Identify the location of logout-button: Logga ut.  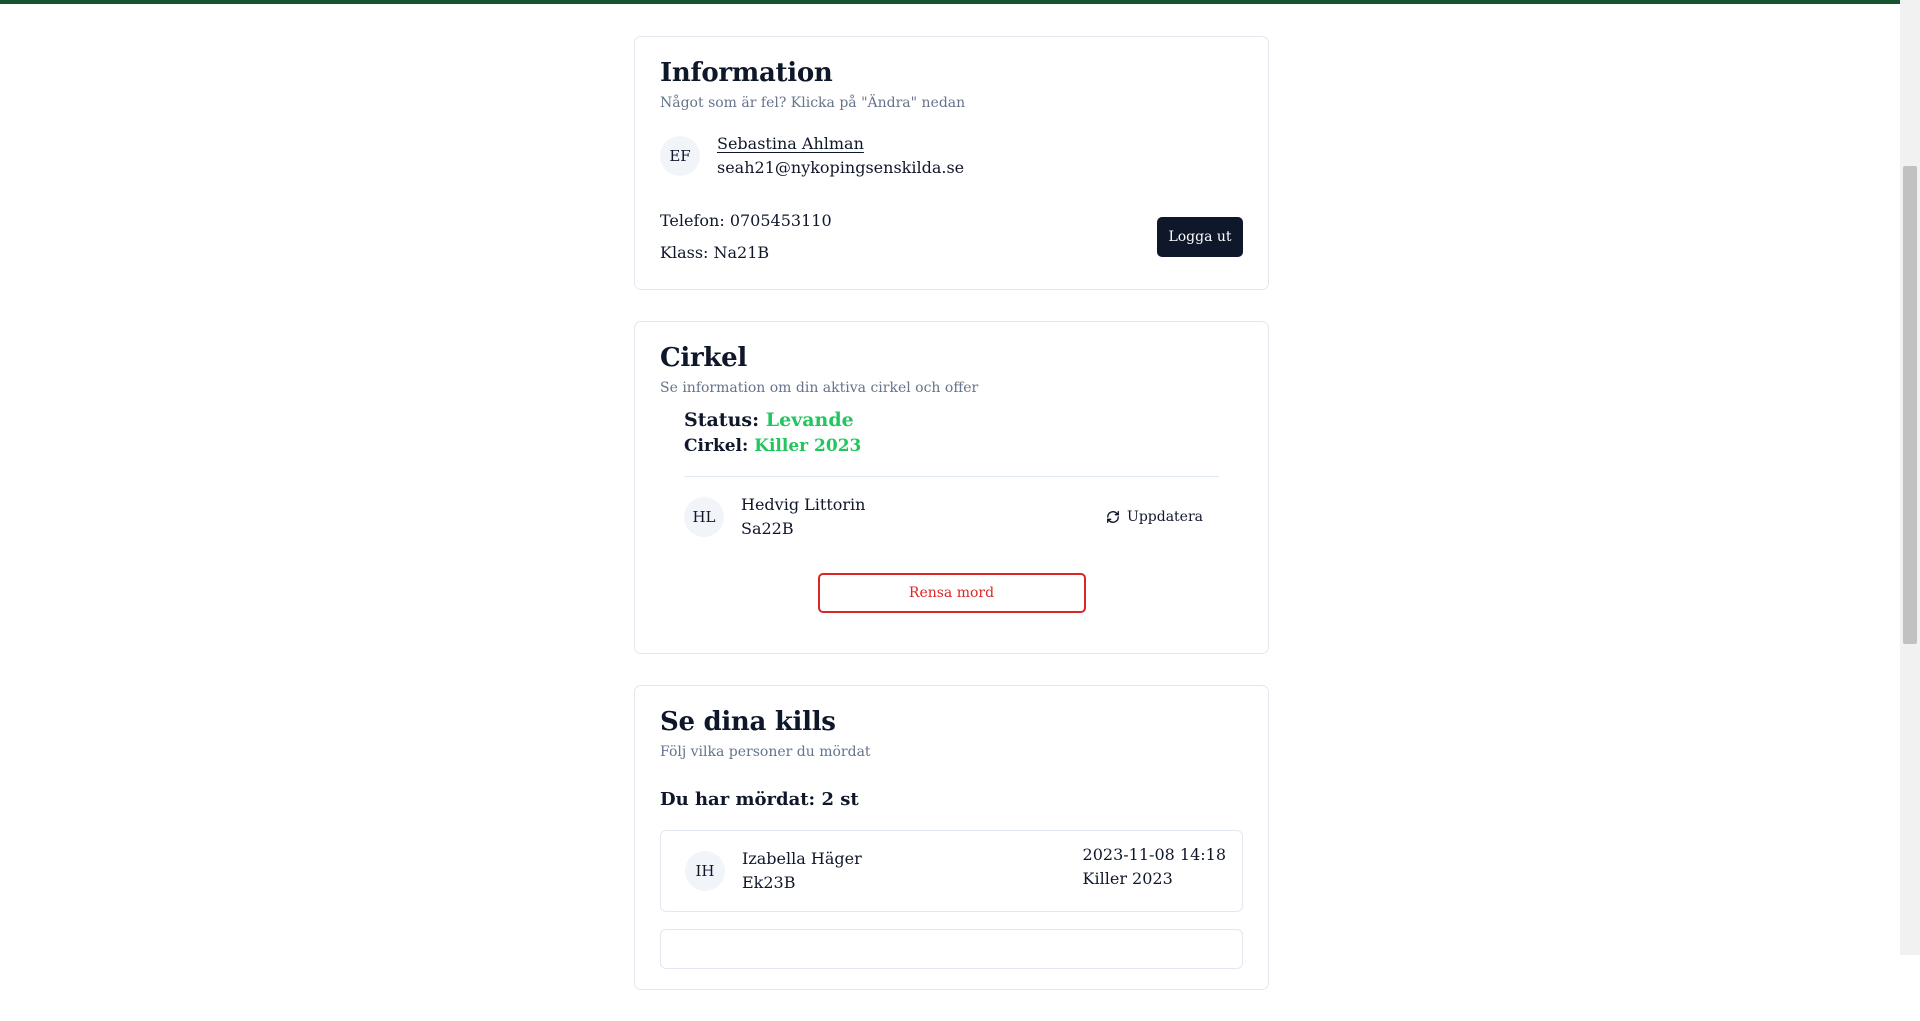
(1200, 237).